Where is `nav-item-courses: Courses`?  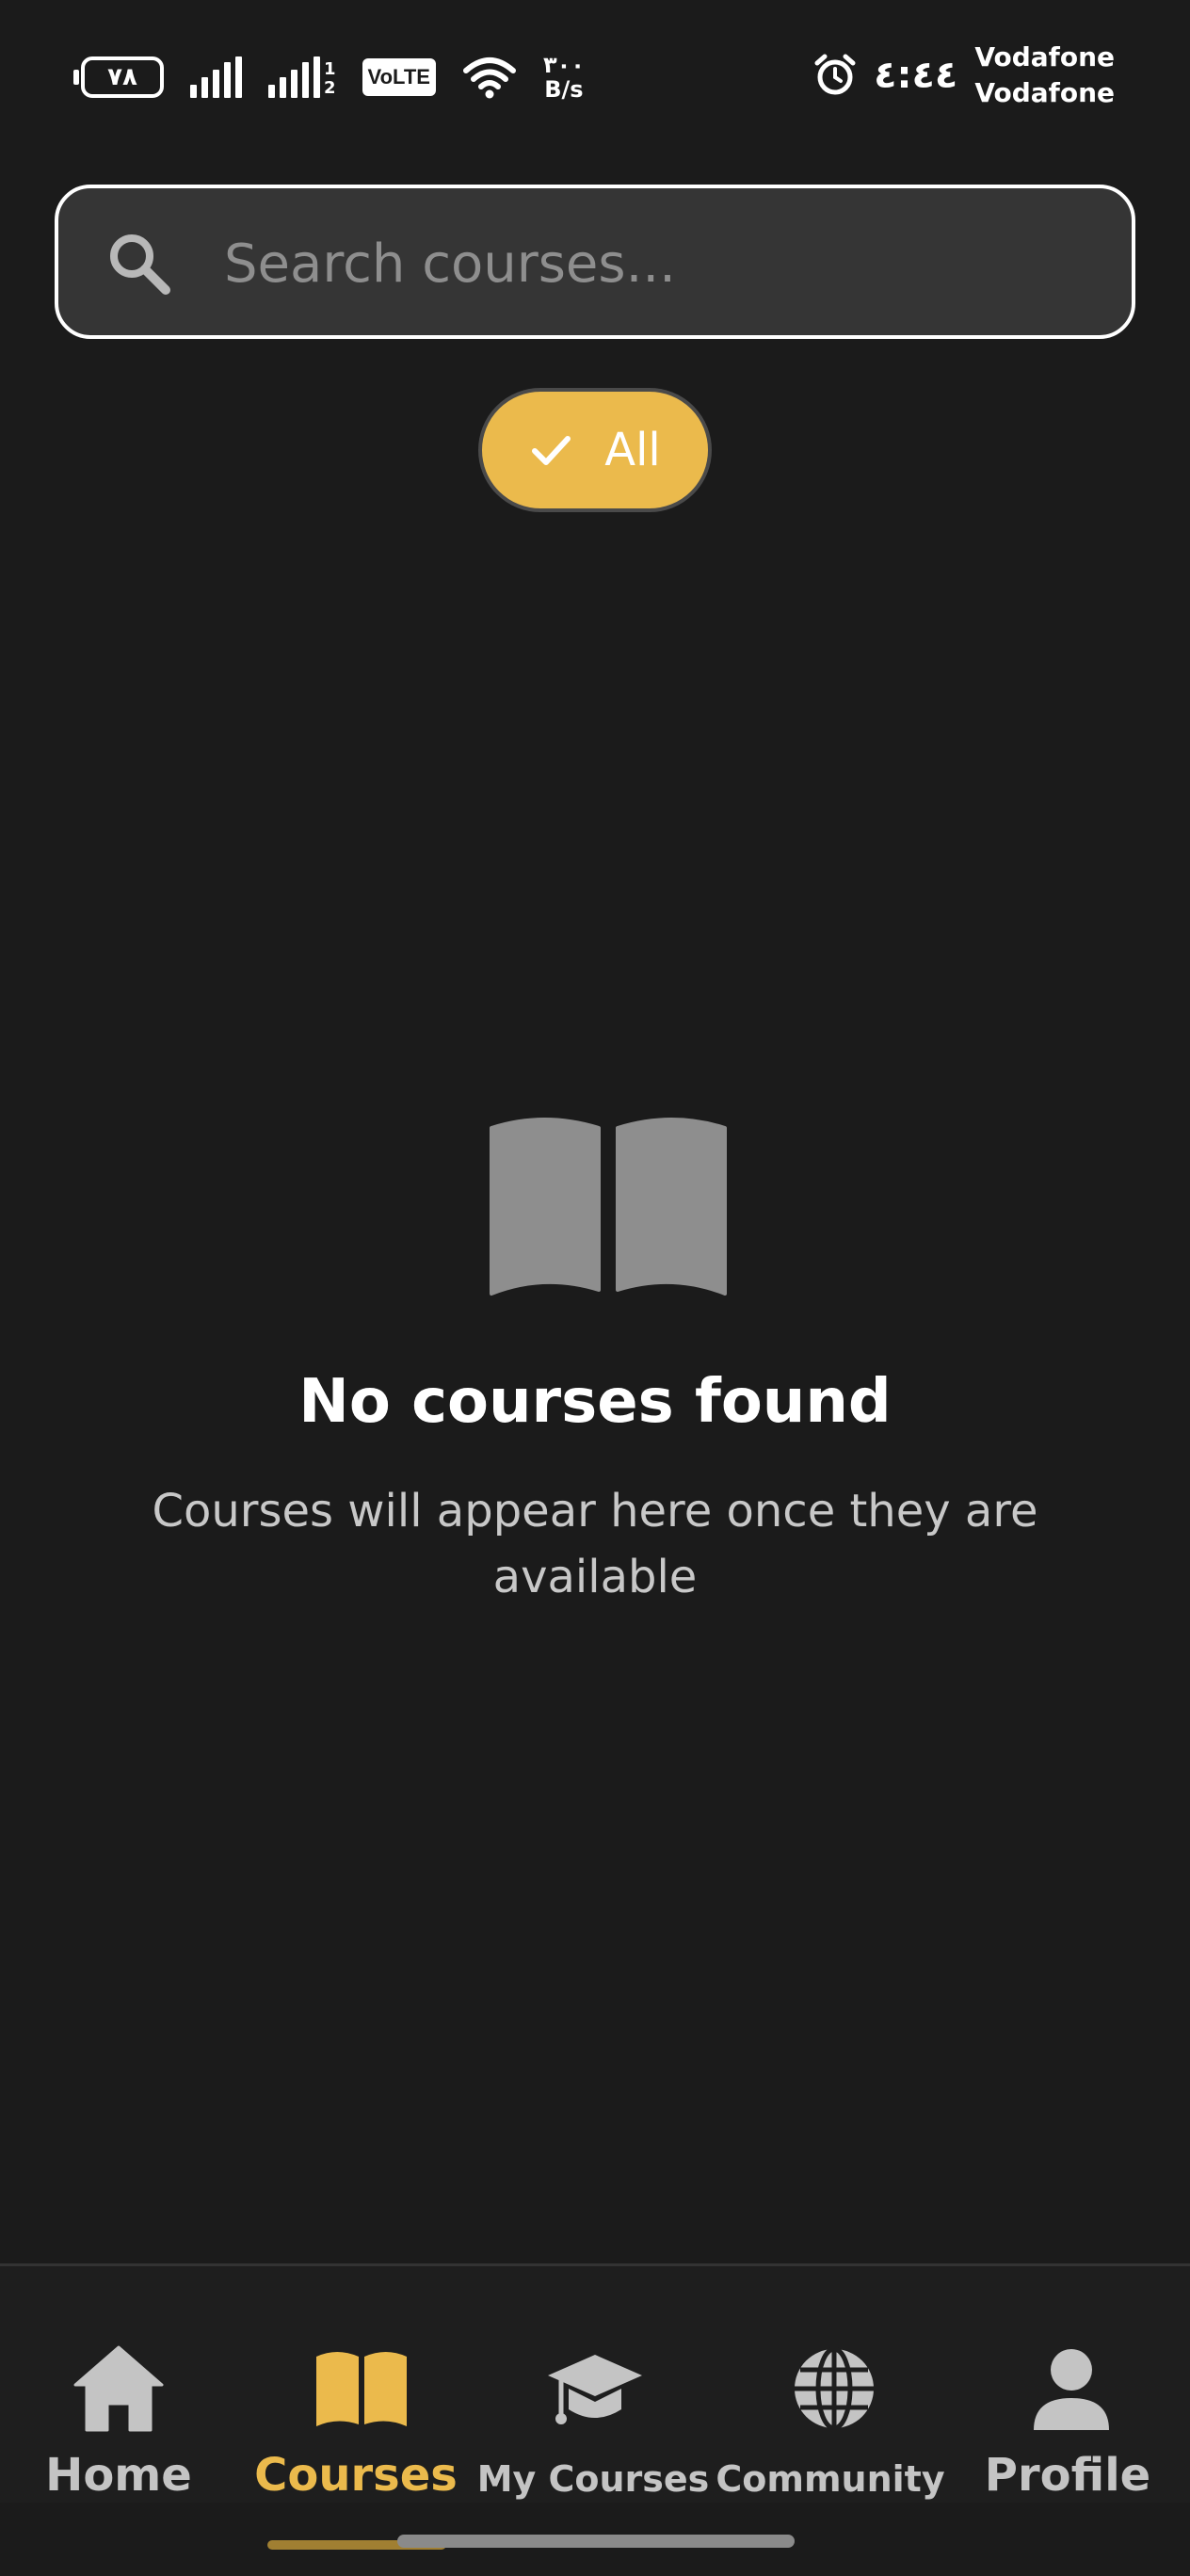
nav-item-courses: Courses is located at coordinates (355, 2385).